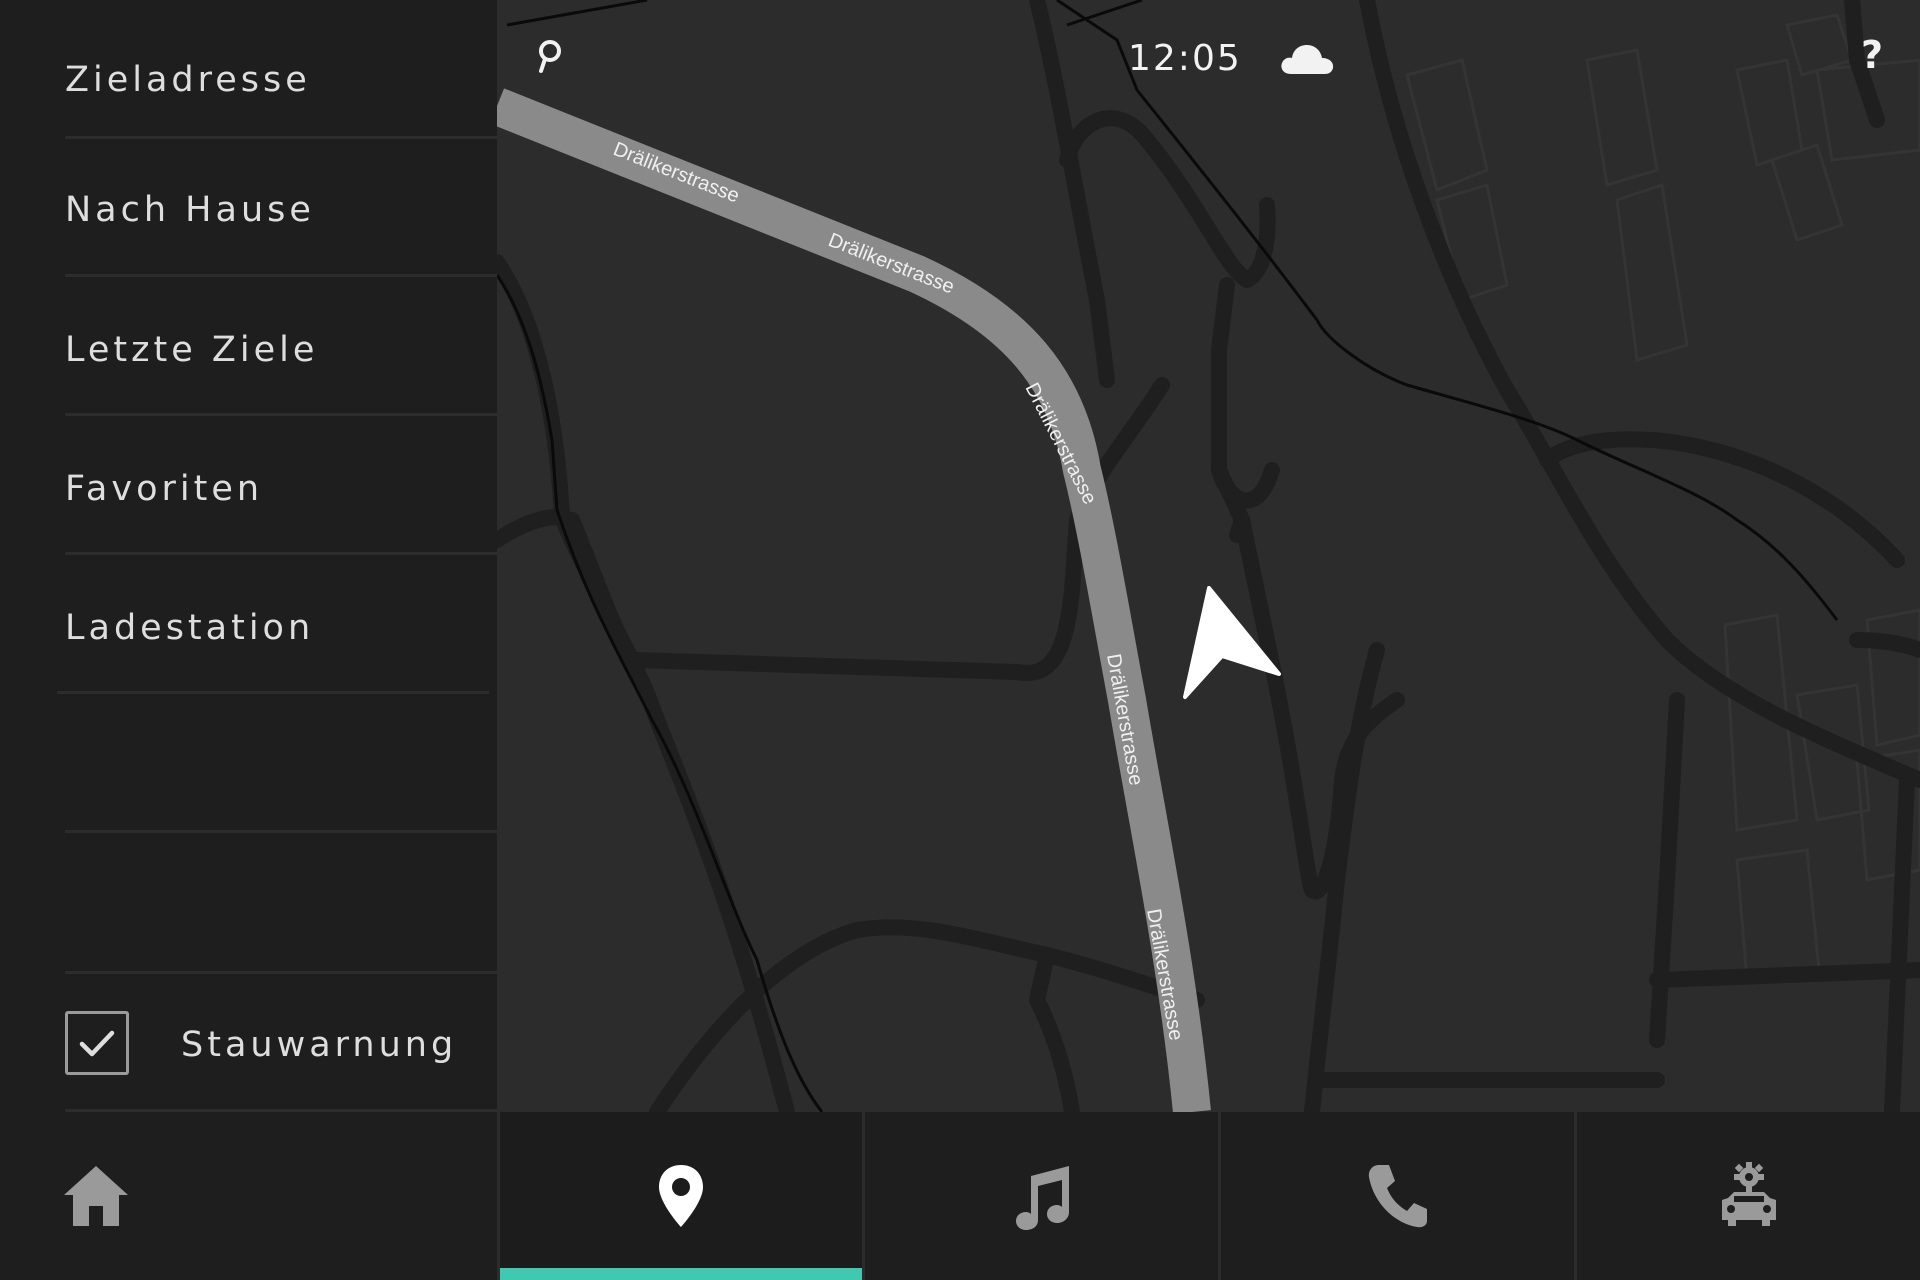 This screenshot has height=1280, width=1920. What do you see at coordinates (1185, 58) in the screenshot?
I see `clock: 12:05` at bounding box center [1185, 58].